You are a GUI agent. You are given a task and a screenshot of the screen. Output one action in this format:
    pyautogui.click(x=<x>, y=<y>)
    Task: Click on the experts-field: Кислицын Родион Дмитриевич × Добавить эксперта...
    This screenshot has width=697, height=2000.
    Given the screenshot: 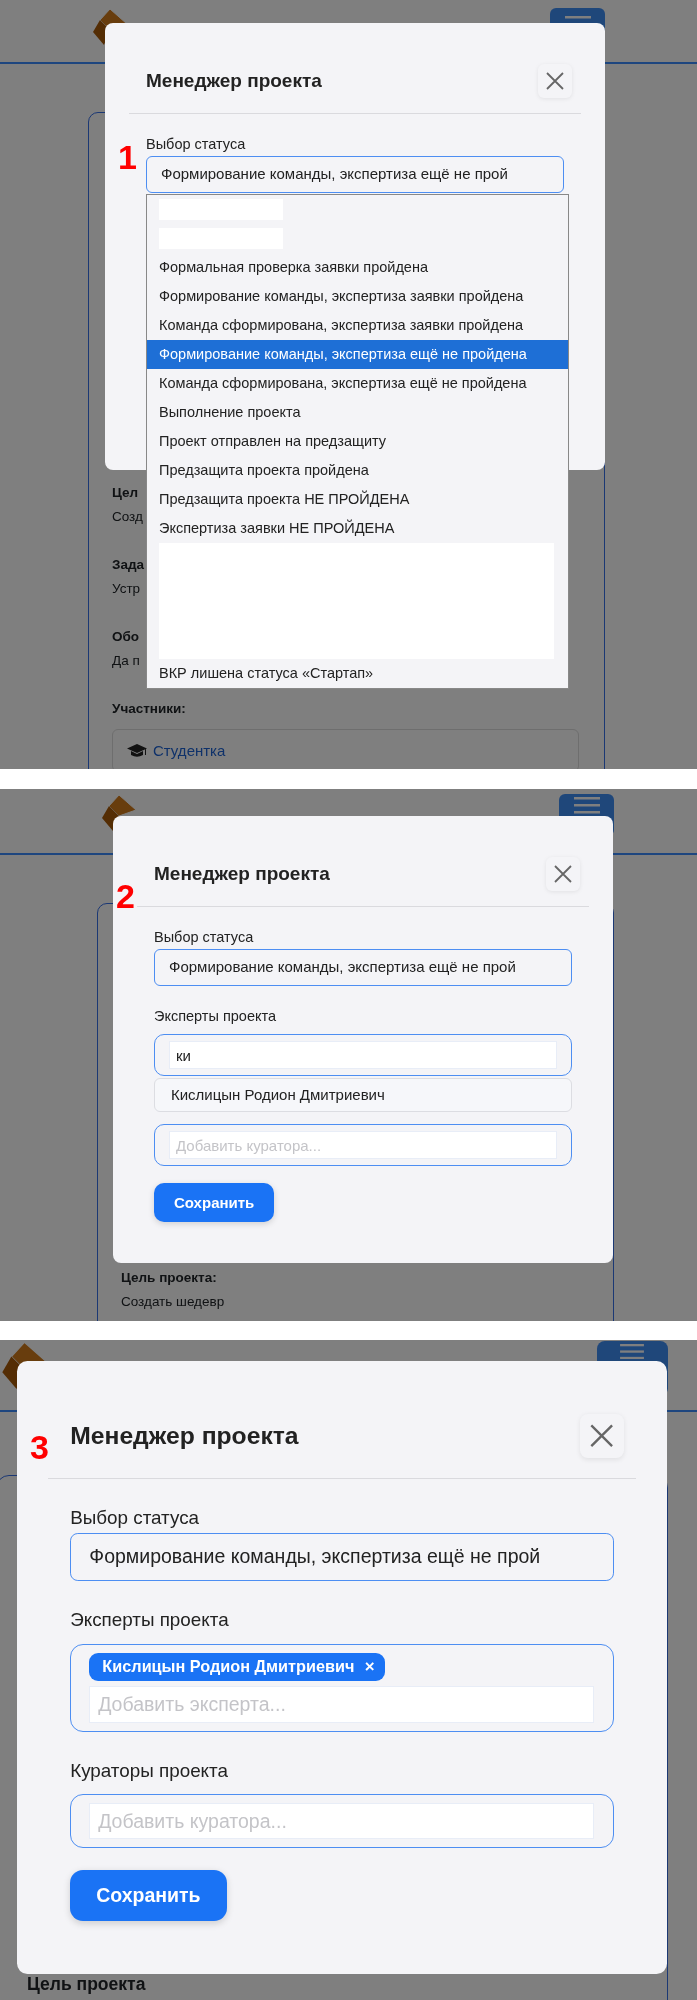 What is the action you would take?
    pyautogui.click(x=342, y=1687)
    